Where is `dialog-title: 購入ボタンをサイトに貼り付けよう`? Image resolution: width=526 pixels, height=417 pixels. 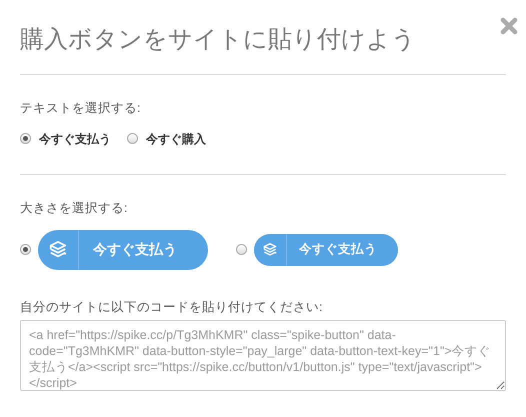 dialog-title: 購入ボタンをサイトに貼り付けよう is located at coordinates (218, 40).